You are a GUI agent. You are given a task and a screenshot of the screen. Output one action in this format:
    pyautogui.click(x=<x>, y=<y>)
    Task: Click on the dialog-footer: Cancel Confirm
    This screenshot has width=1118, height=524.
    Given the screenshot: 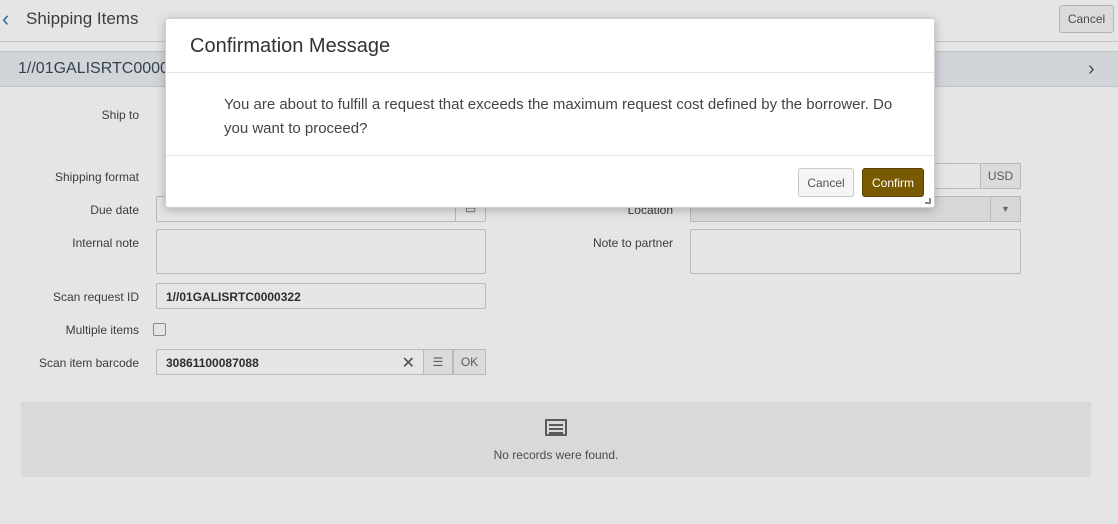 What is the action you would take?
    pyautogui.click(x=550, y=181)
    